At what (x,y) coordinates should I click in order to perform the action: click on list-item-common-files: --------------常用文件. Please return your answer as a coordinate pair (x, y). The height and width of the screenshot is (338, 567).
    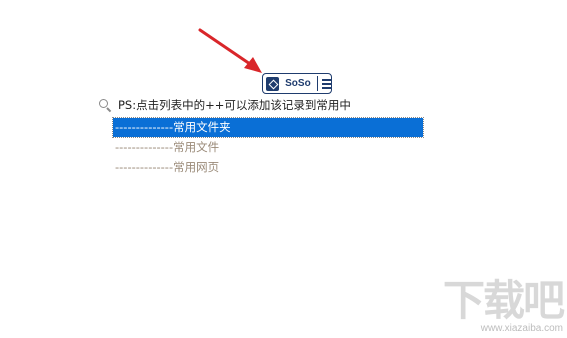
    Looking at the image, I should click on (268, 147).